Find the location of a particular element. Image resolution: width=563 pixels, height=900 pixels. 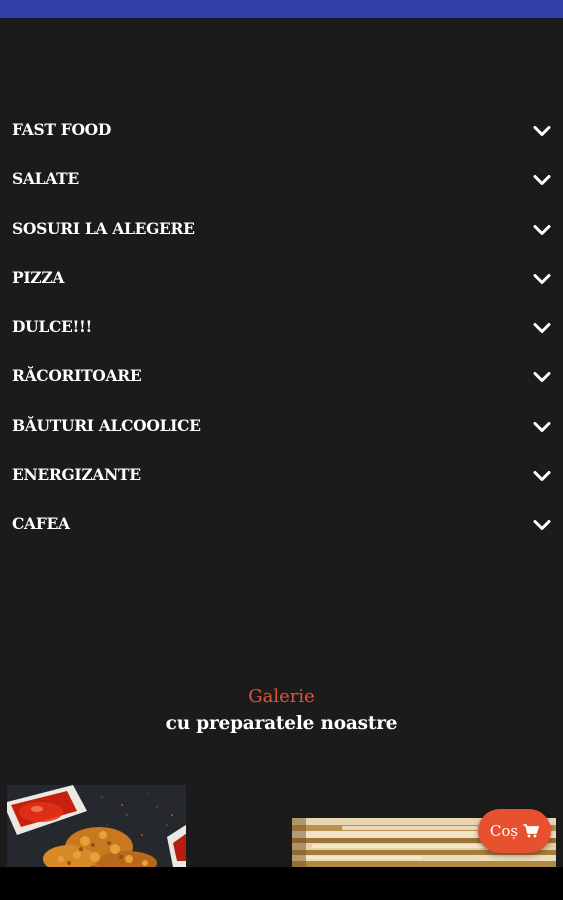

gallery-image-art is located at coordinates (96, 826).